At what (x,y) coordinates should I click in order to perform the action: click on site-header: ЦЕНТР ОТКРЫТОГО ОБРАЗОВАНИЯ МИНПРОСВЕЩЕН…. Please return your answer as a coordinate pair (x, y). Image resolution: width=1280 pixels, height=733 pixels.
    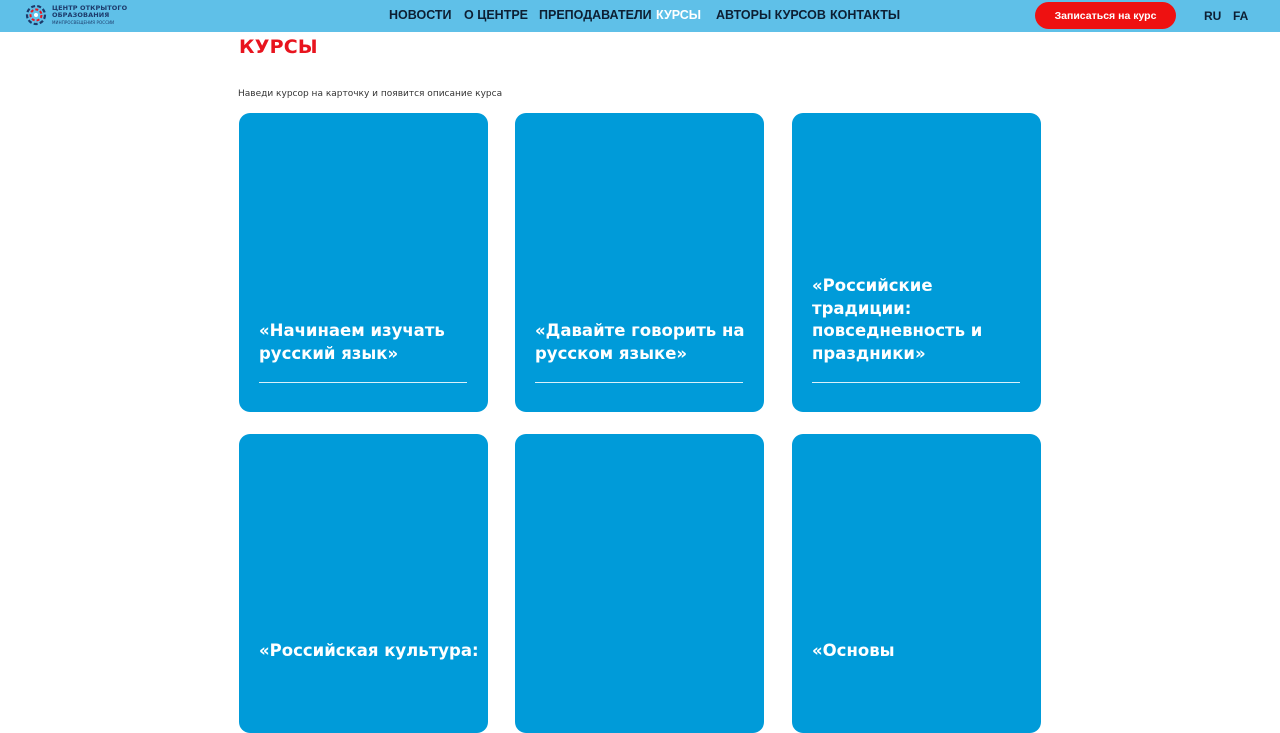
    Looking at the image, I should click on (640, 16).